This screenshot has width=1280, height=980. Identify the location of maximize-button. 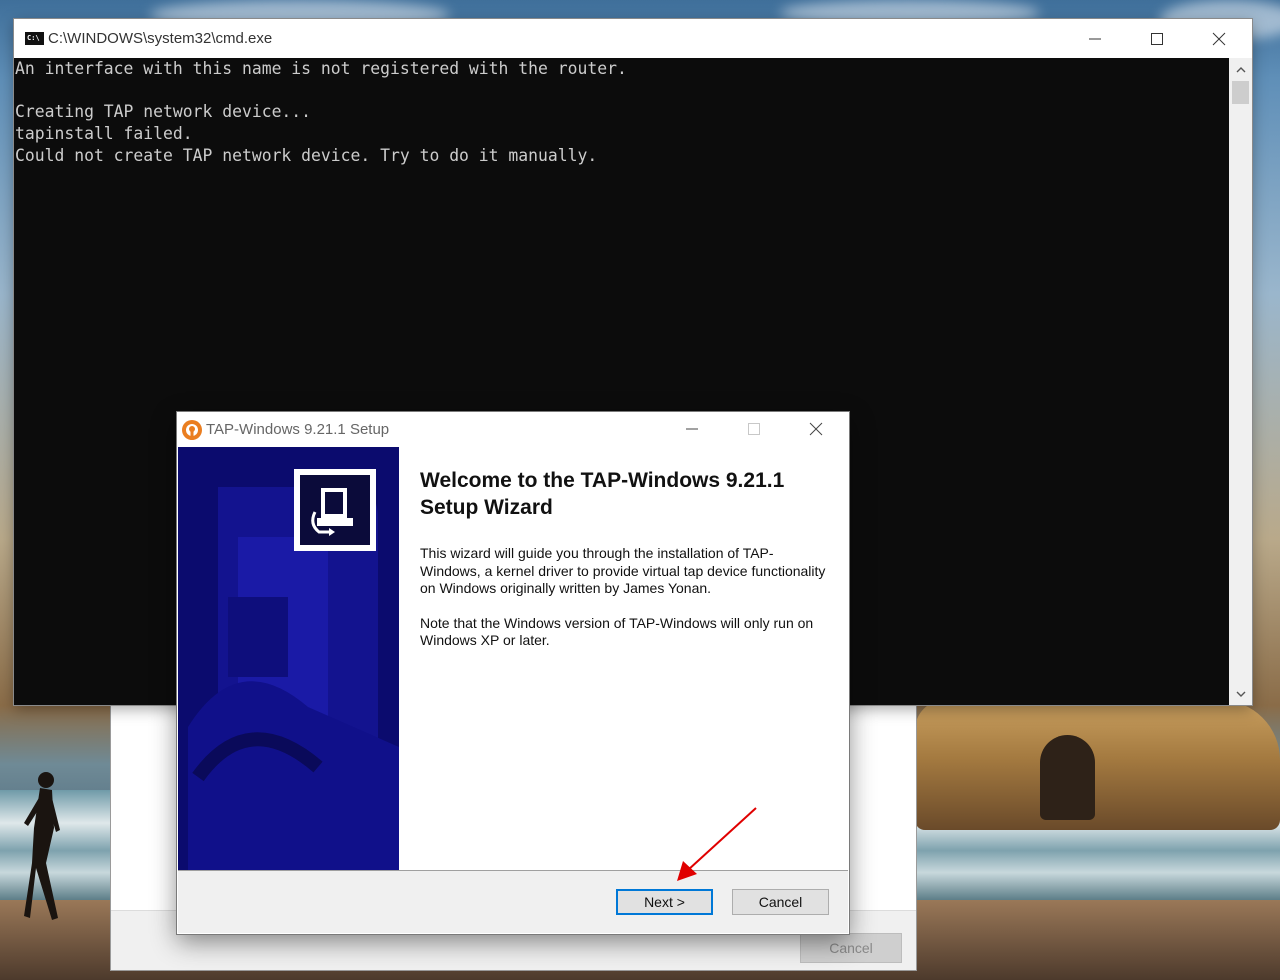
(1157, 38).